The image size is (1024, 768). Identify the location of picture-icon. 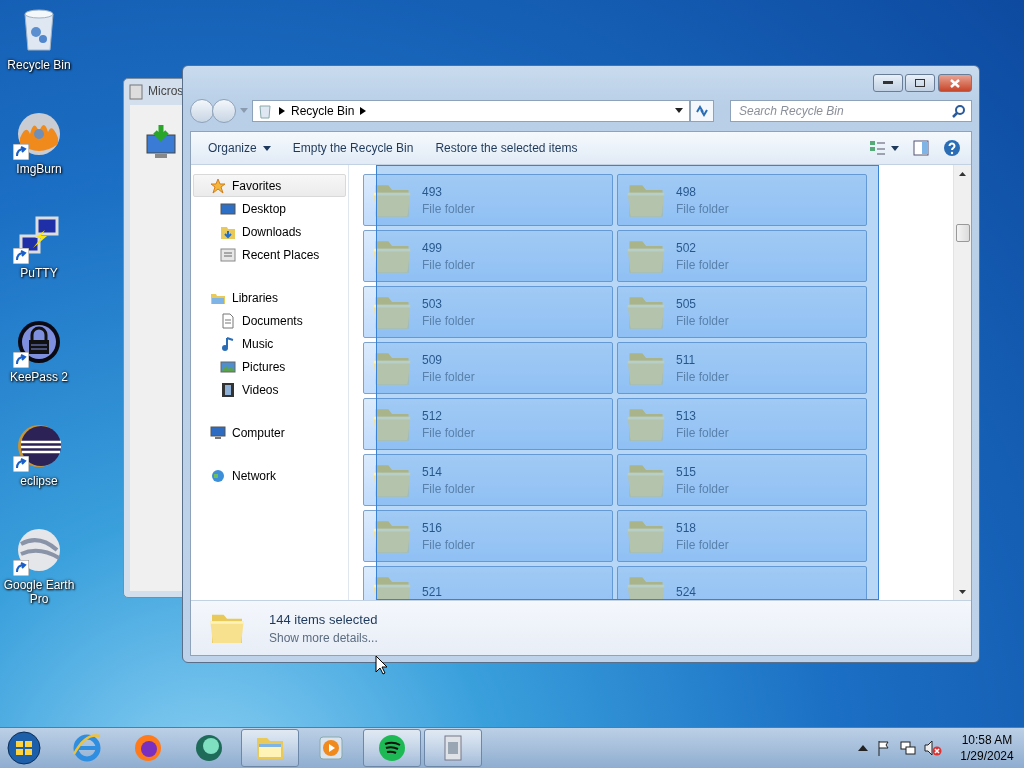
(228, 366).